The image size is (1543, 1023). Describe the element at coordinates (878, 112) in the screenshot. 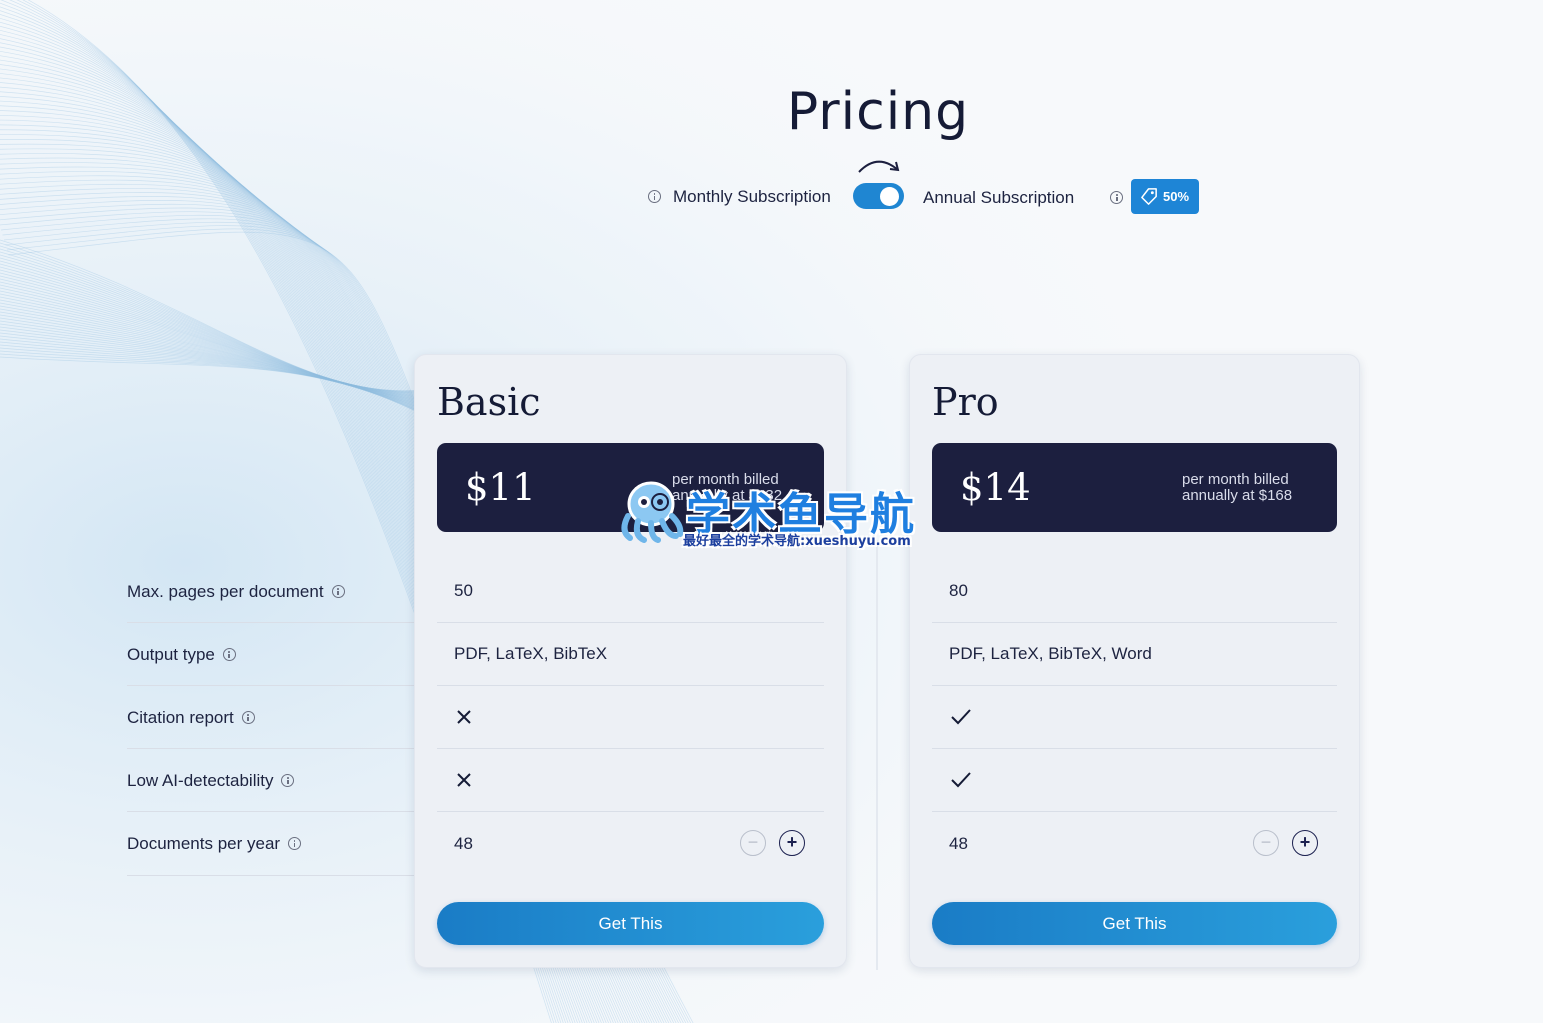

I see `page-title: Pricing` at that location.